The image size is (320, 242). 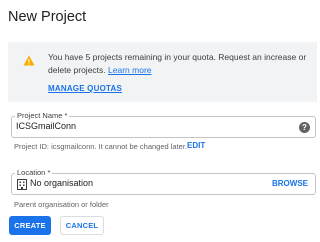 I want to click on create-button: CREATE, so click(x=30, y=225).